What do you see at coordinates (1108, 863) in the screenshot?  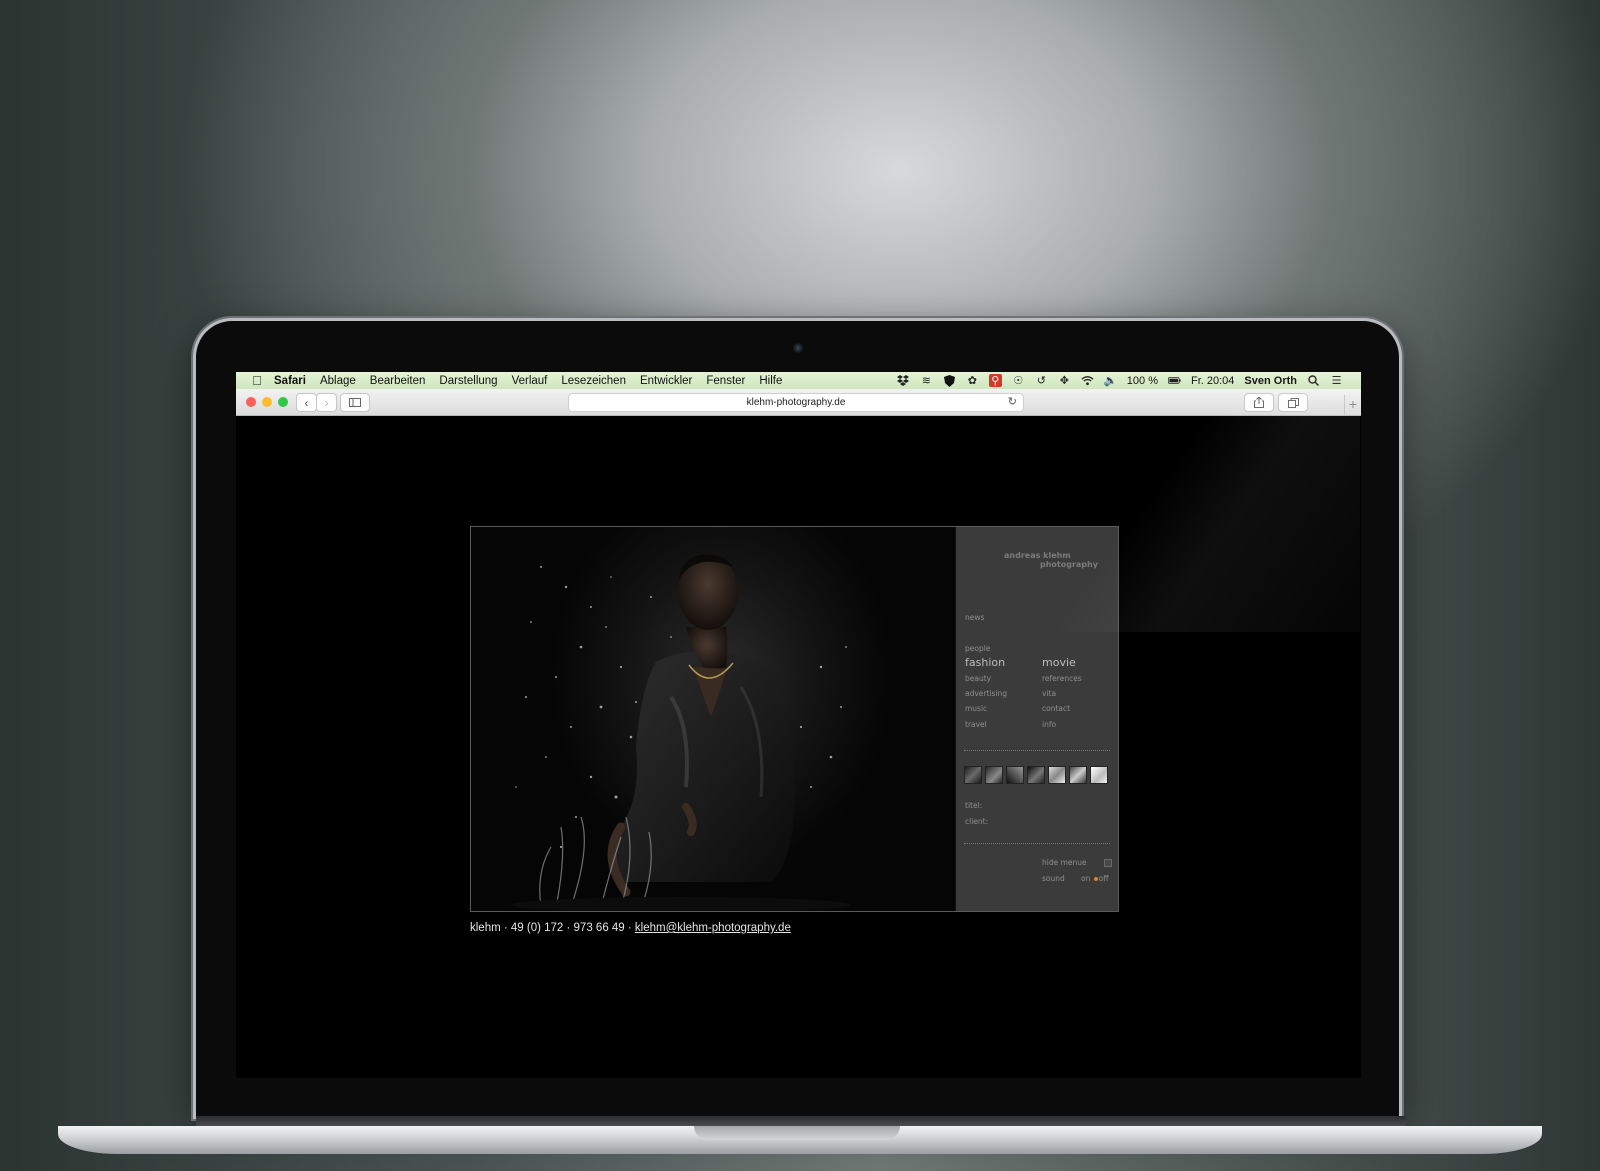 I see `hide-menue-checkbox` at bounding box center [1108, 863].